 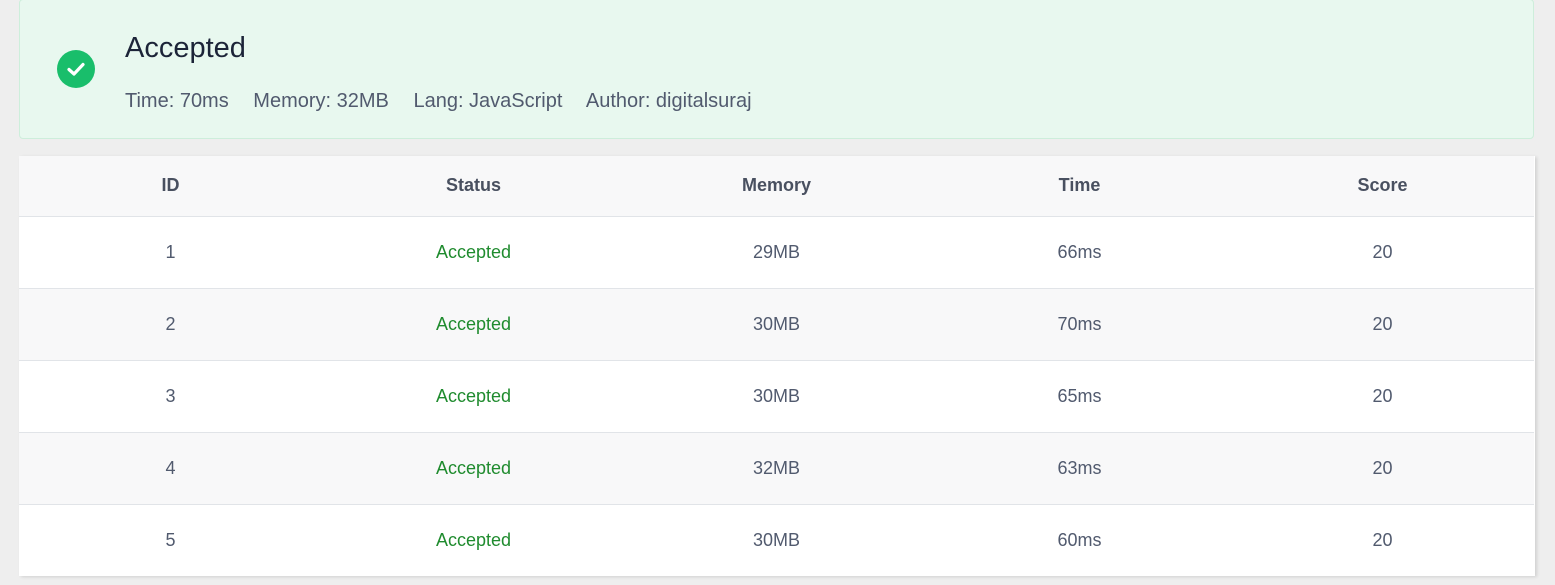 I want to click on cell-id: 5, so click(x=170, y=539).